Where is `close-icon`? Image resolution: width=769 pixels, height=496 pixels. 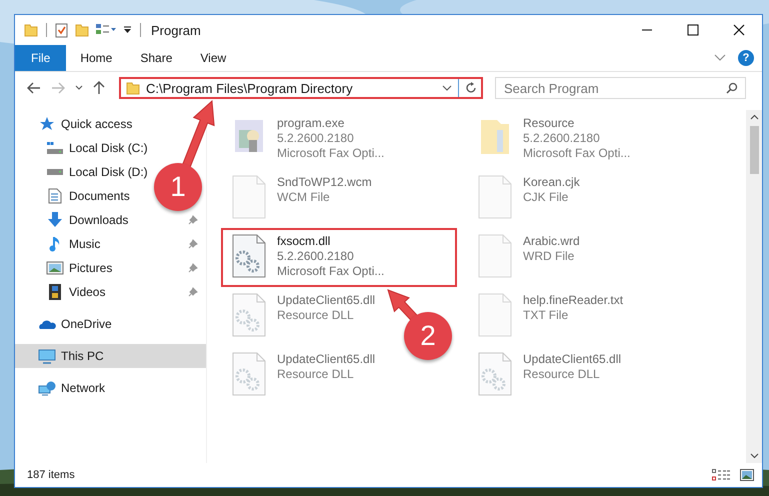 close-icon is located at coordinates (739, 30).